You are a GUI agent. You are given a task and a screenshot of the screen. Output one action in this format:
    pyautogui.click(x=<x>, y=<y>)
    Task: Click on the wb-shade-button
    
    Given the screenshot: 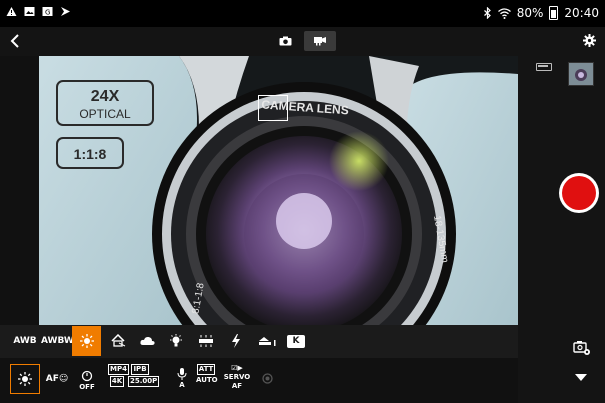 What is the action you would take?
    pyautogui.click(x=118, y=341)
    